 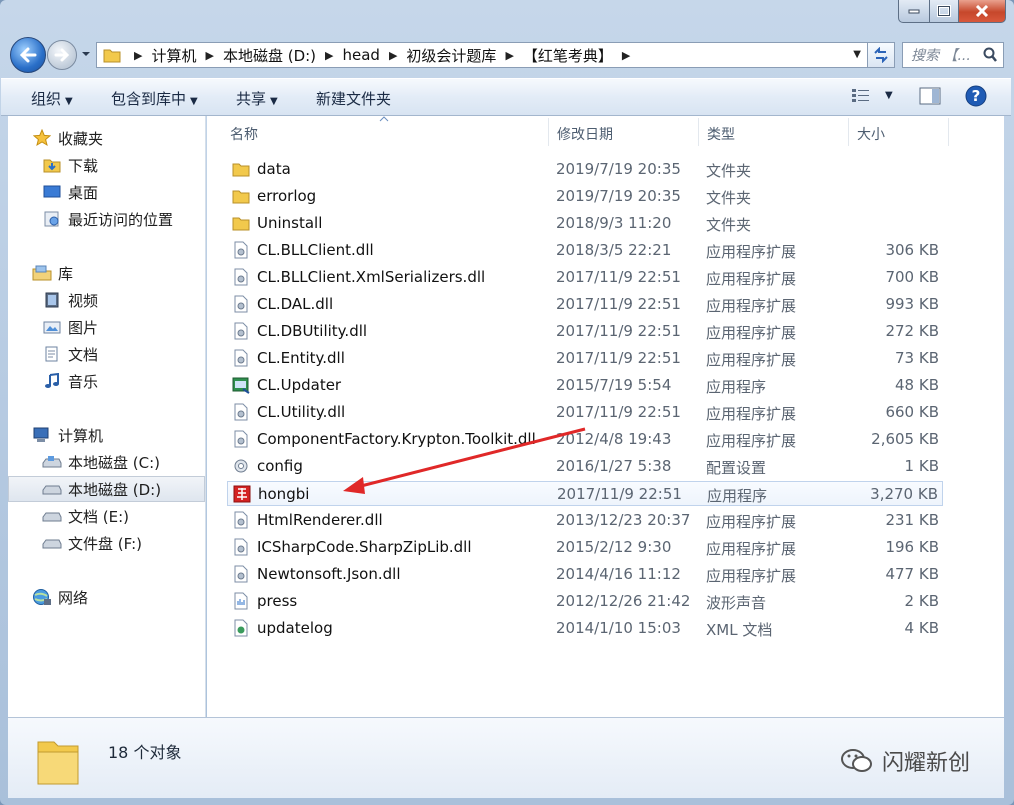 I want to click on folder-icon, so click(x=112, y=55).